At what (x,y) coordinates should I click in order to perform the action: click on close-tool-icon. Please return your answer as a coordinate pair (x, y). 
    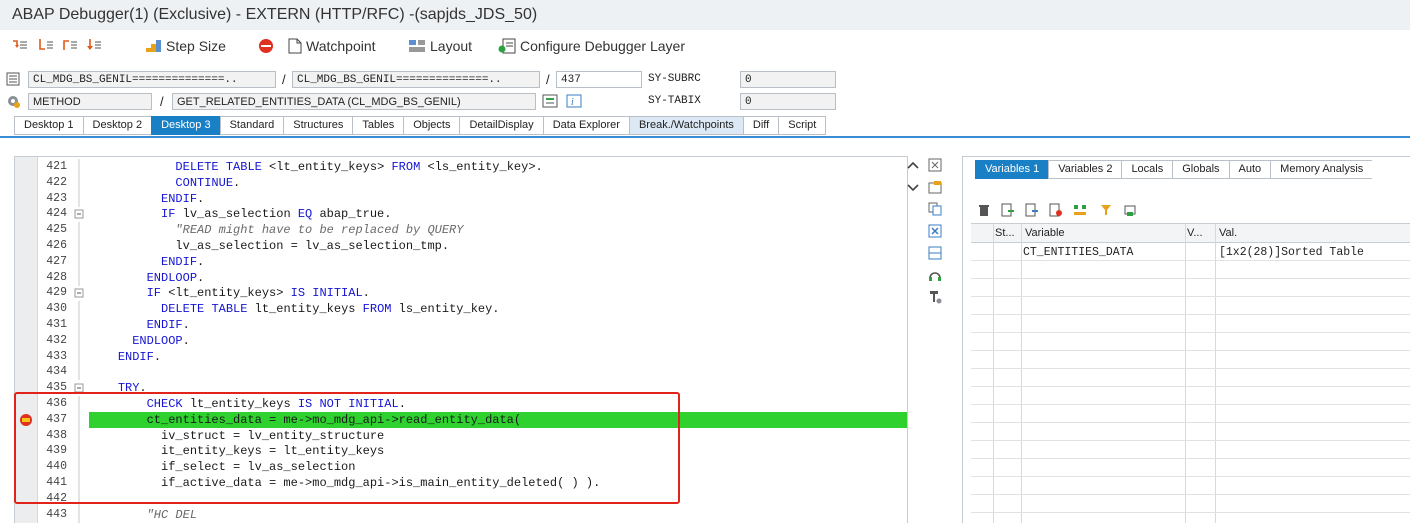
    Looking at the image, I should click on (935, 231).